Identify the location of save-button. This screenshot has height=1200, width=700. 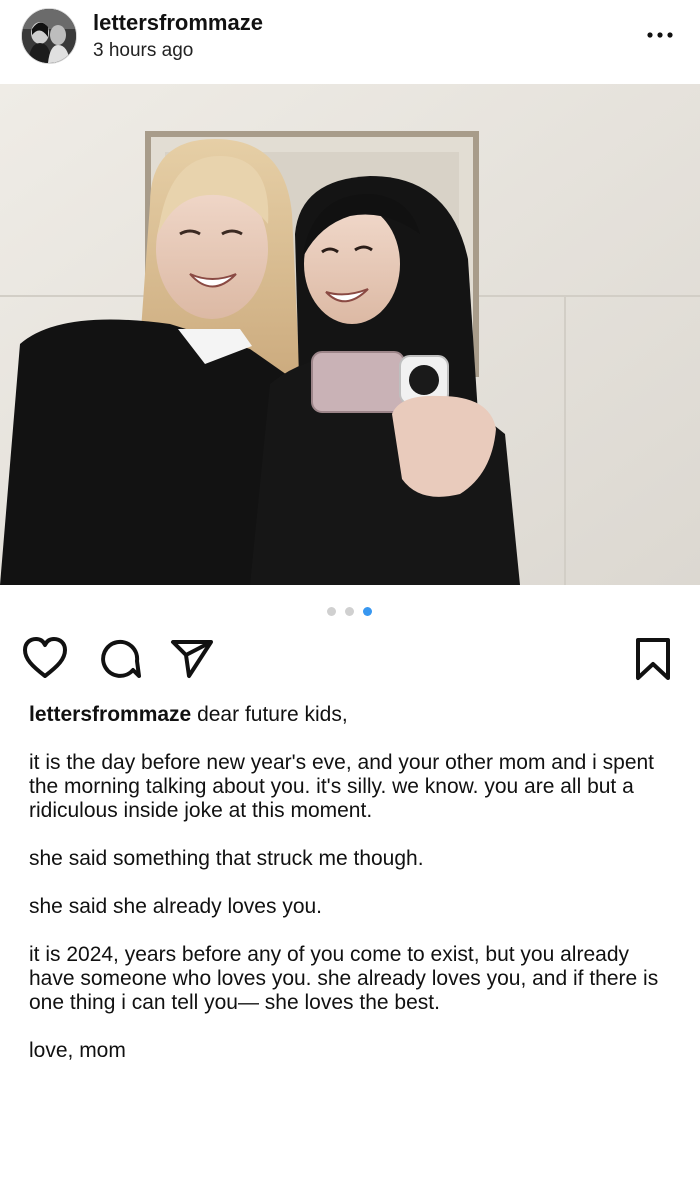
(653, 659).